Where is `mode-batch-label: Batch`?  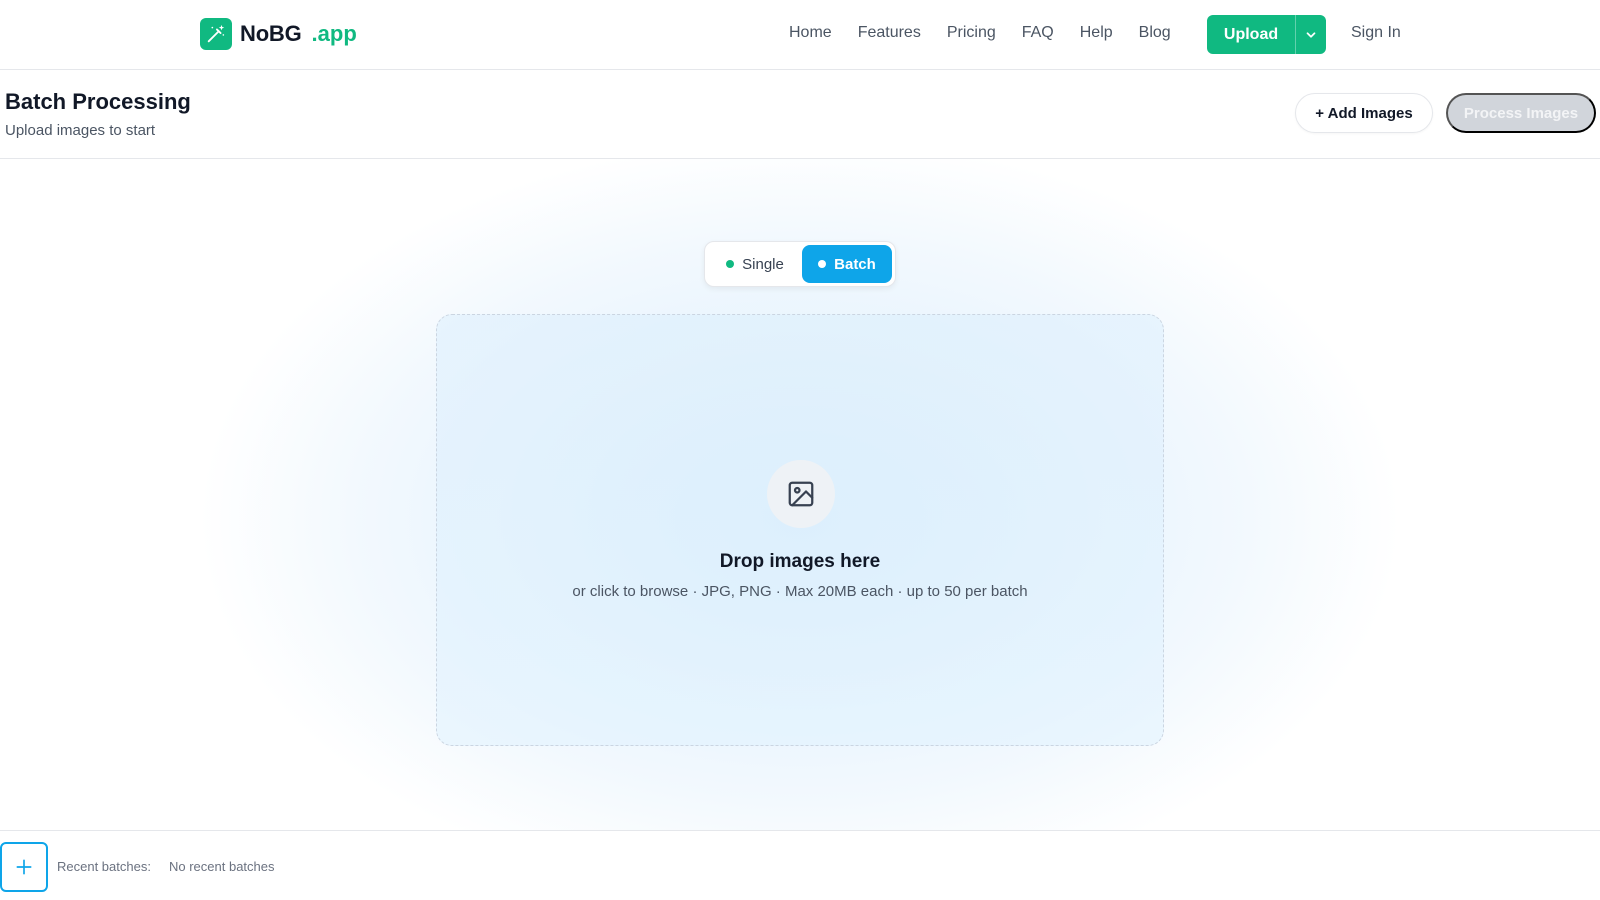
mode-batch-label: Batch is located at coordinates (855, 264).